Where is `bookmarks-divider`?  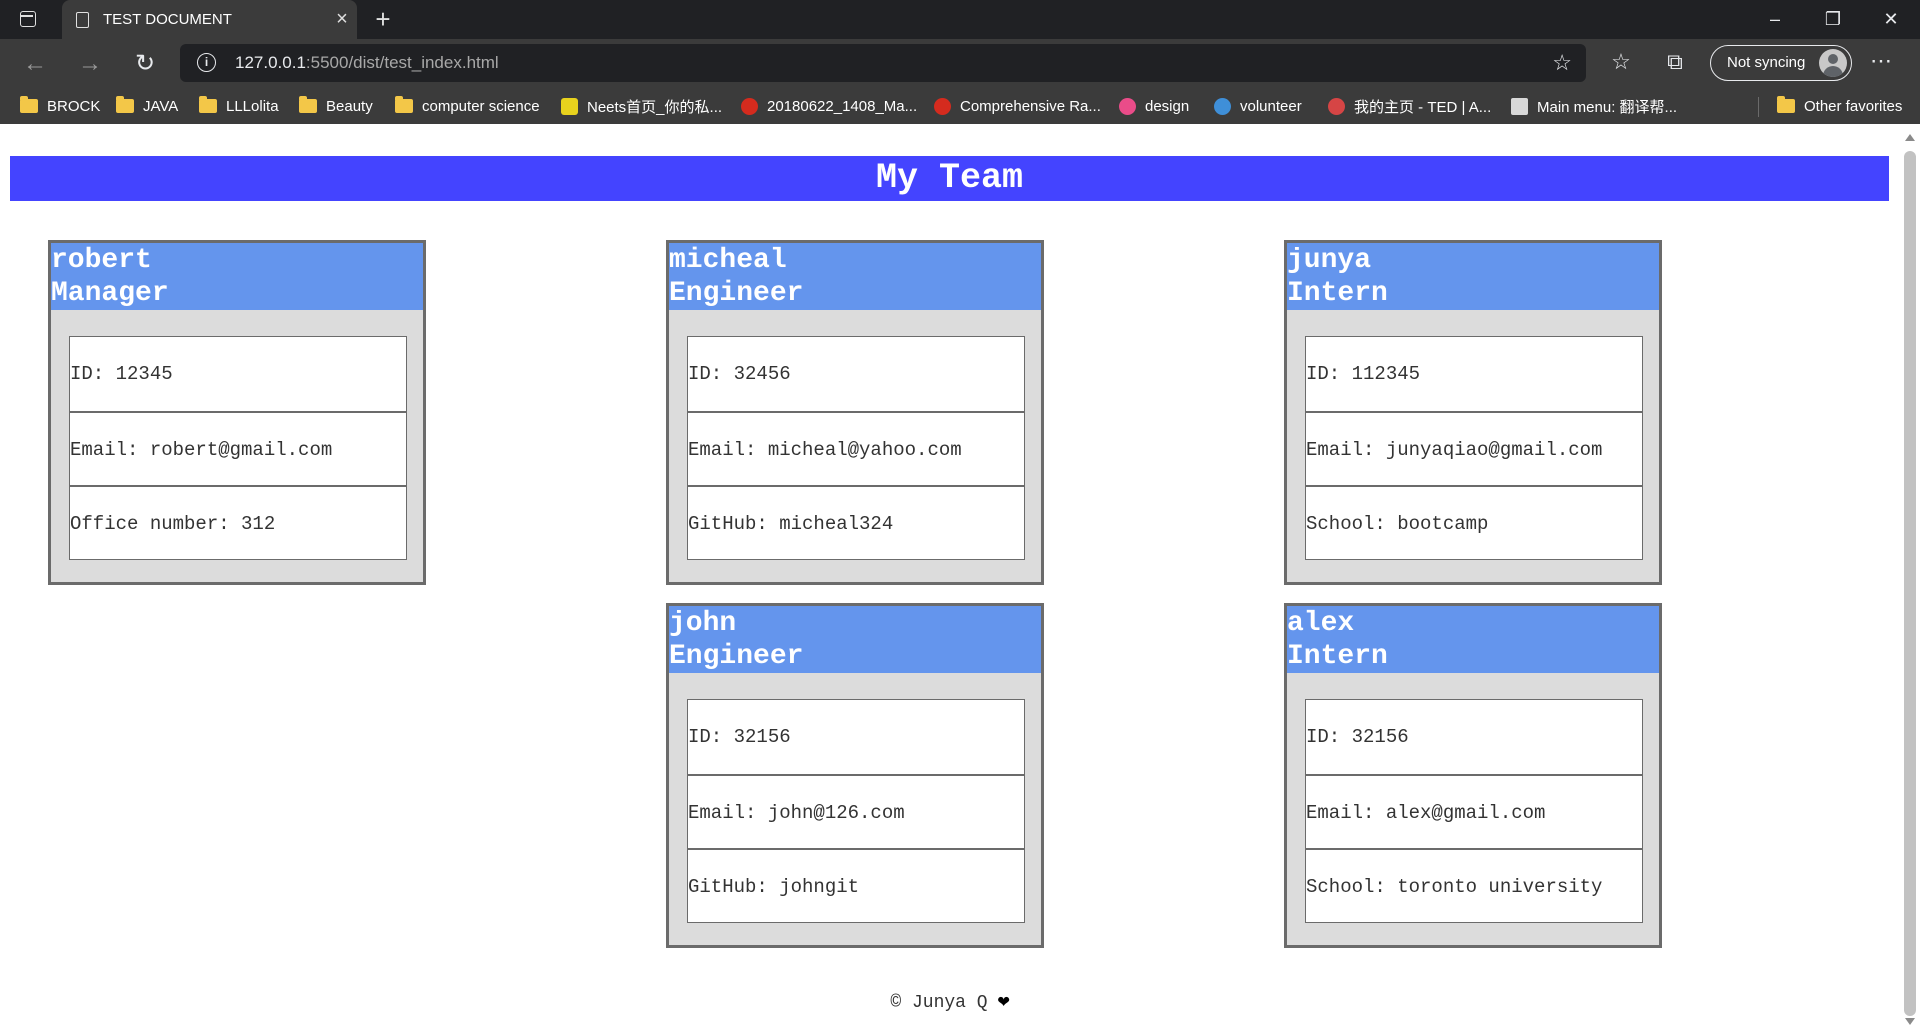 bookmarks-divider is located at coordinates (1758, 107).